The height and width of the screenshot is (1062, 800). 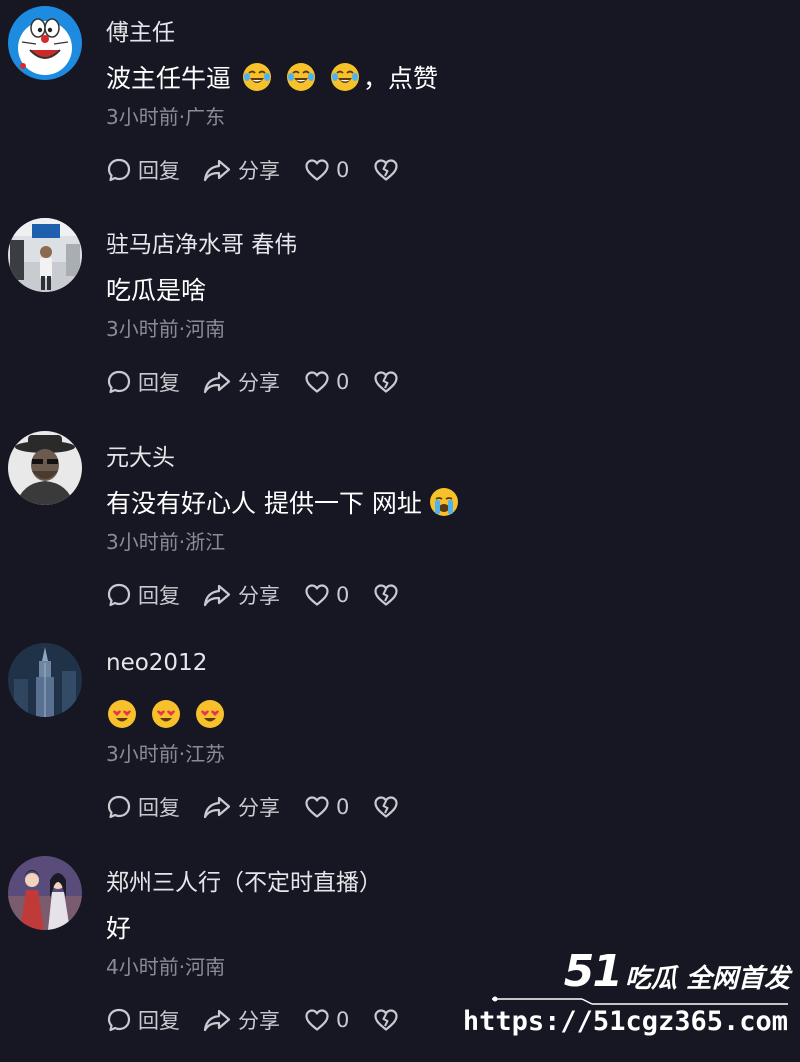 What do you see at coordinates (264, 503) in the screenshot?
I see `comment-body: 有没有好心人 提供一下 网址` at bounding box center [264, 503].